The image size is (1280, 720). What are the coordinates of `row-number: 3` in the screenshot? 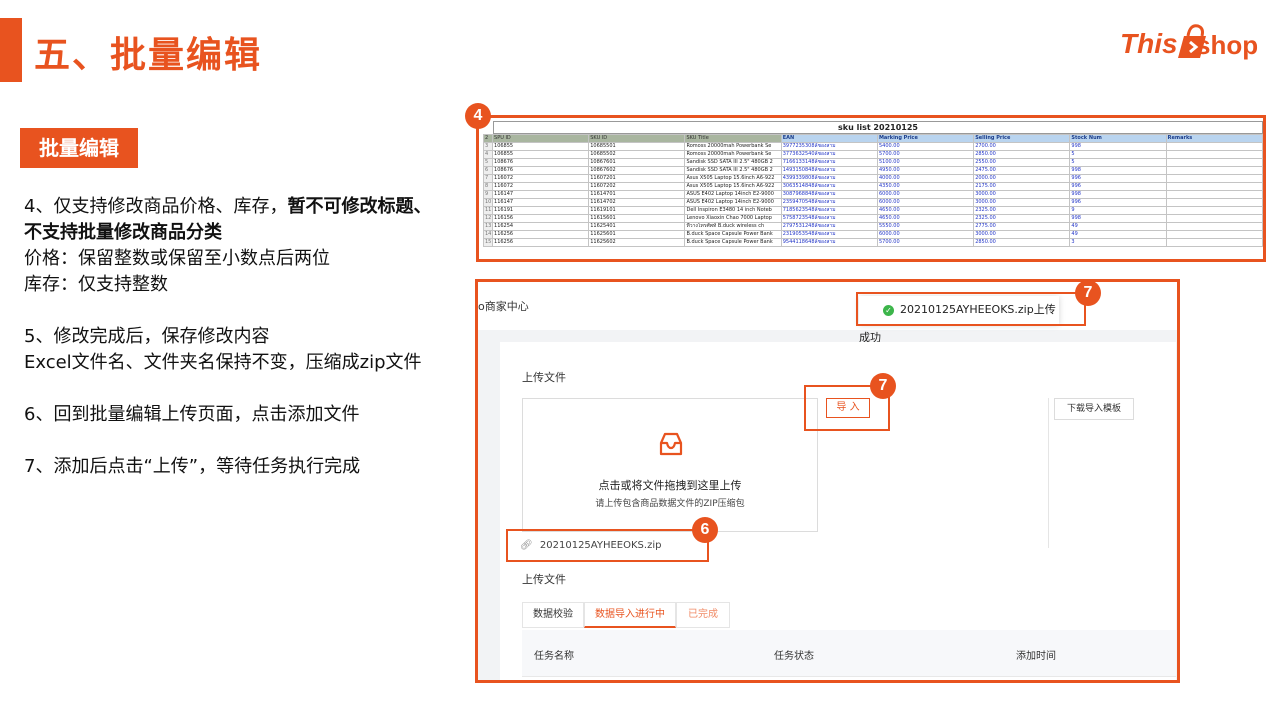 It's located at (488, 146).